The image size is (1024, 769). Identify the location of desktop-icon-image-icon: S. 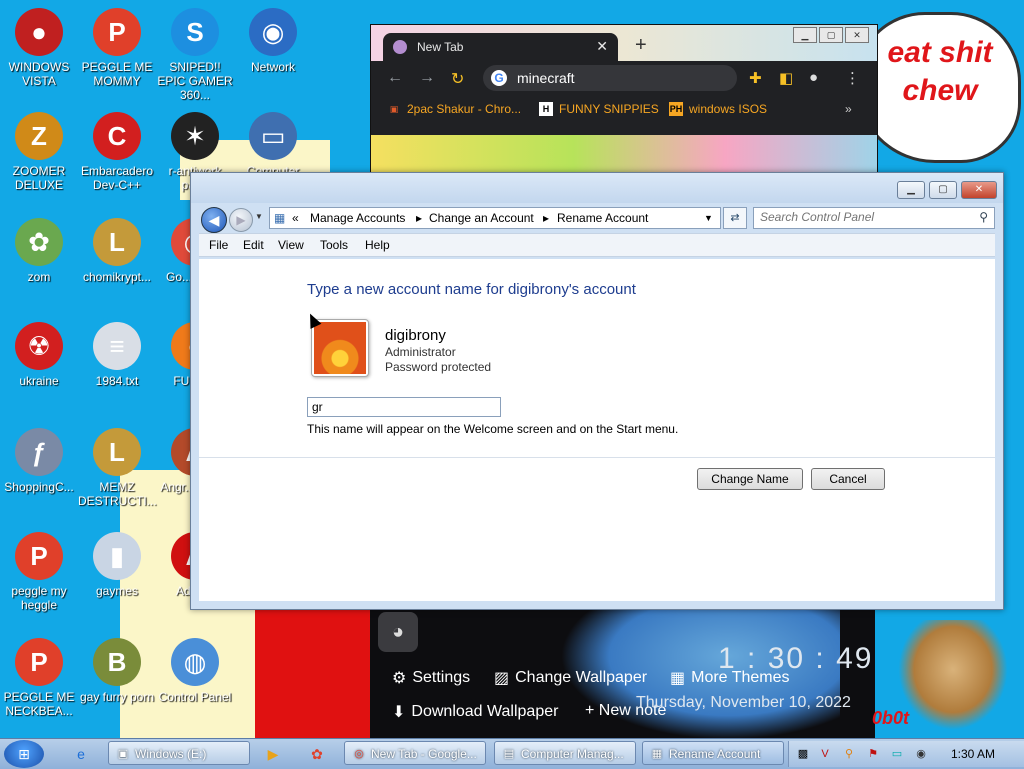
(195, 32).